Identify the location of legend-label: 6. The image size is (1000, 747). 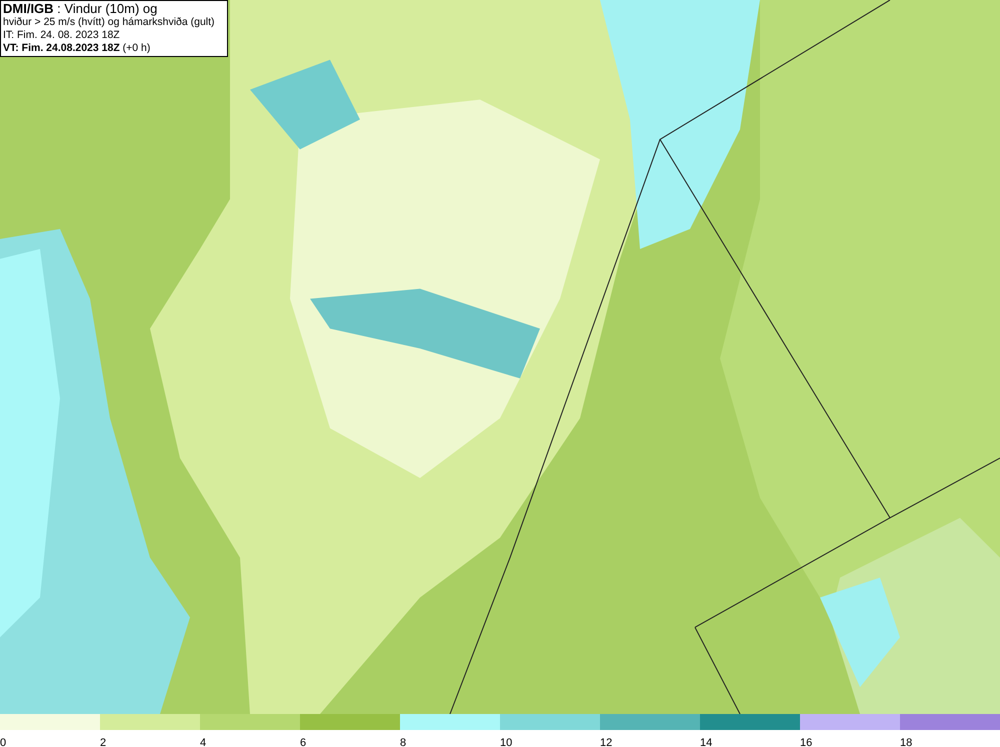
(303, 742).